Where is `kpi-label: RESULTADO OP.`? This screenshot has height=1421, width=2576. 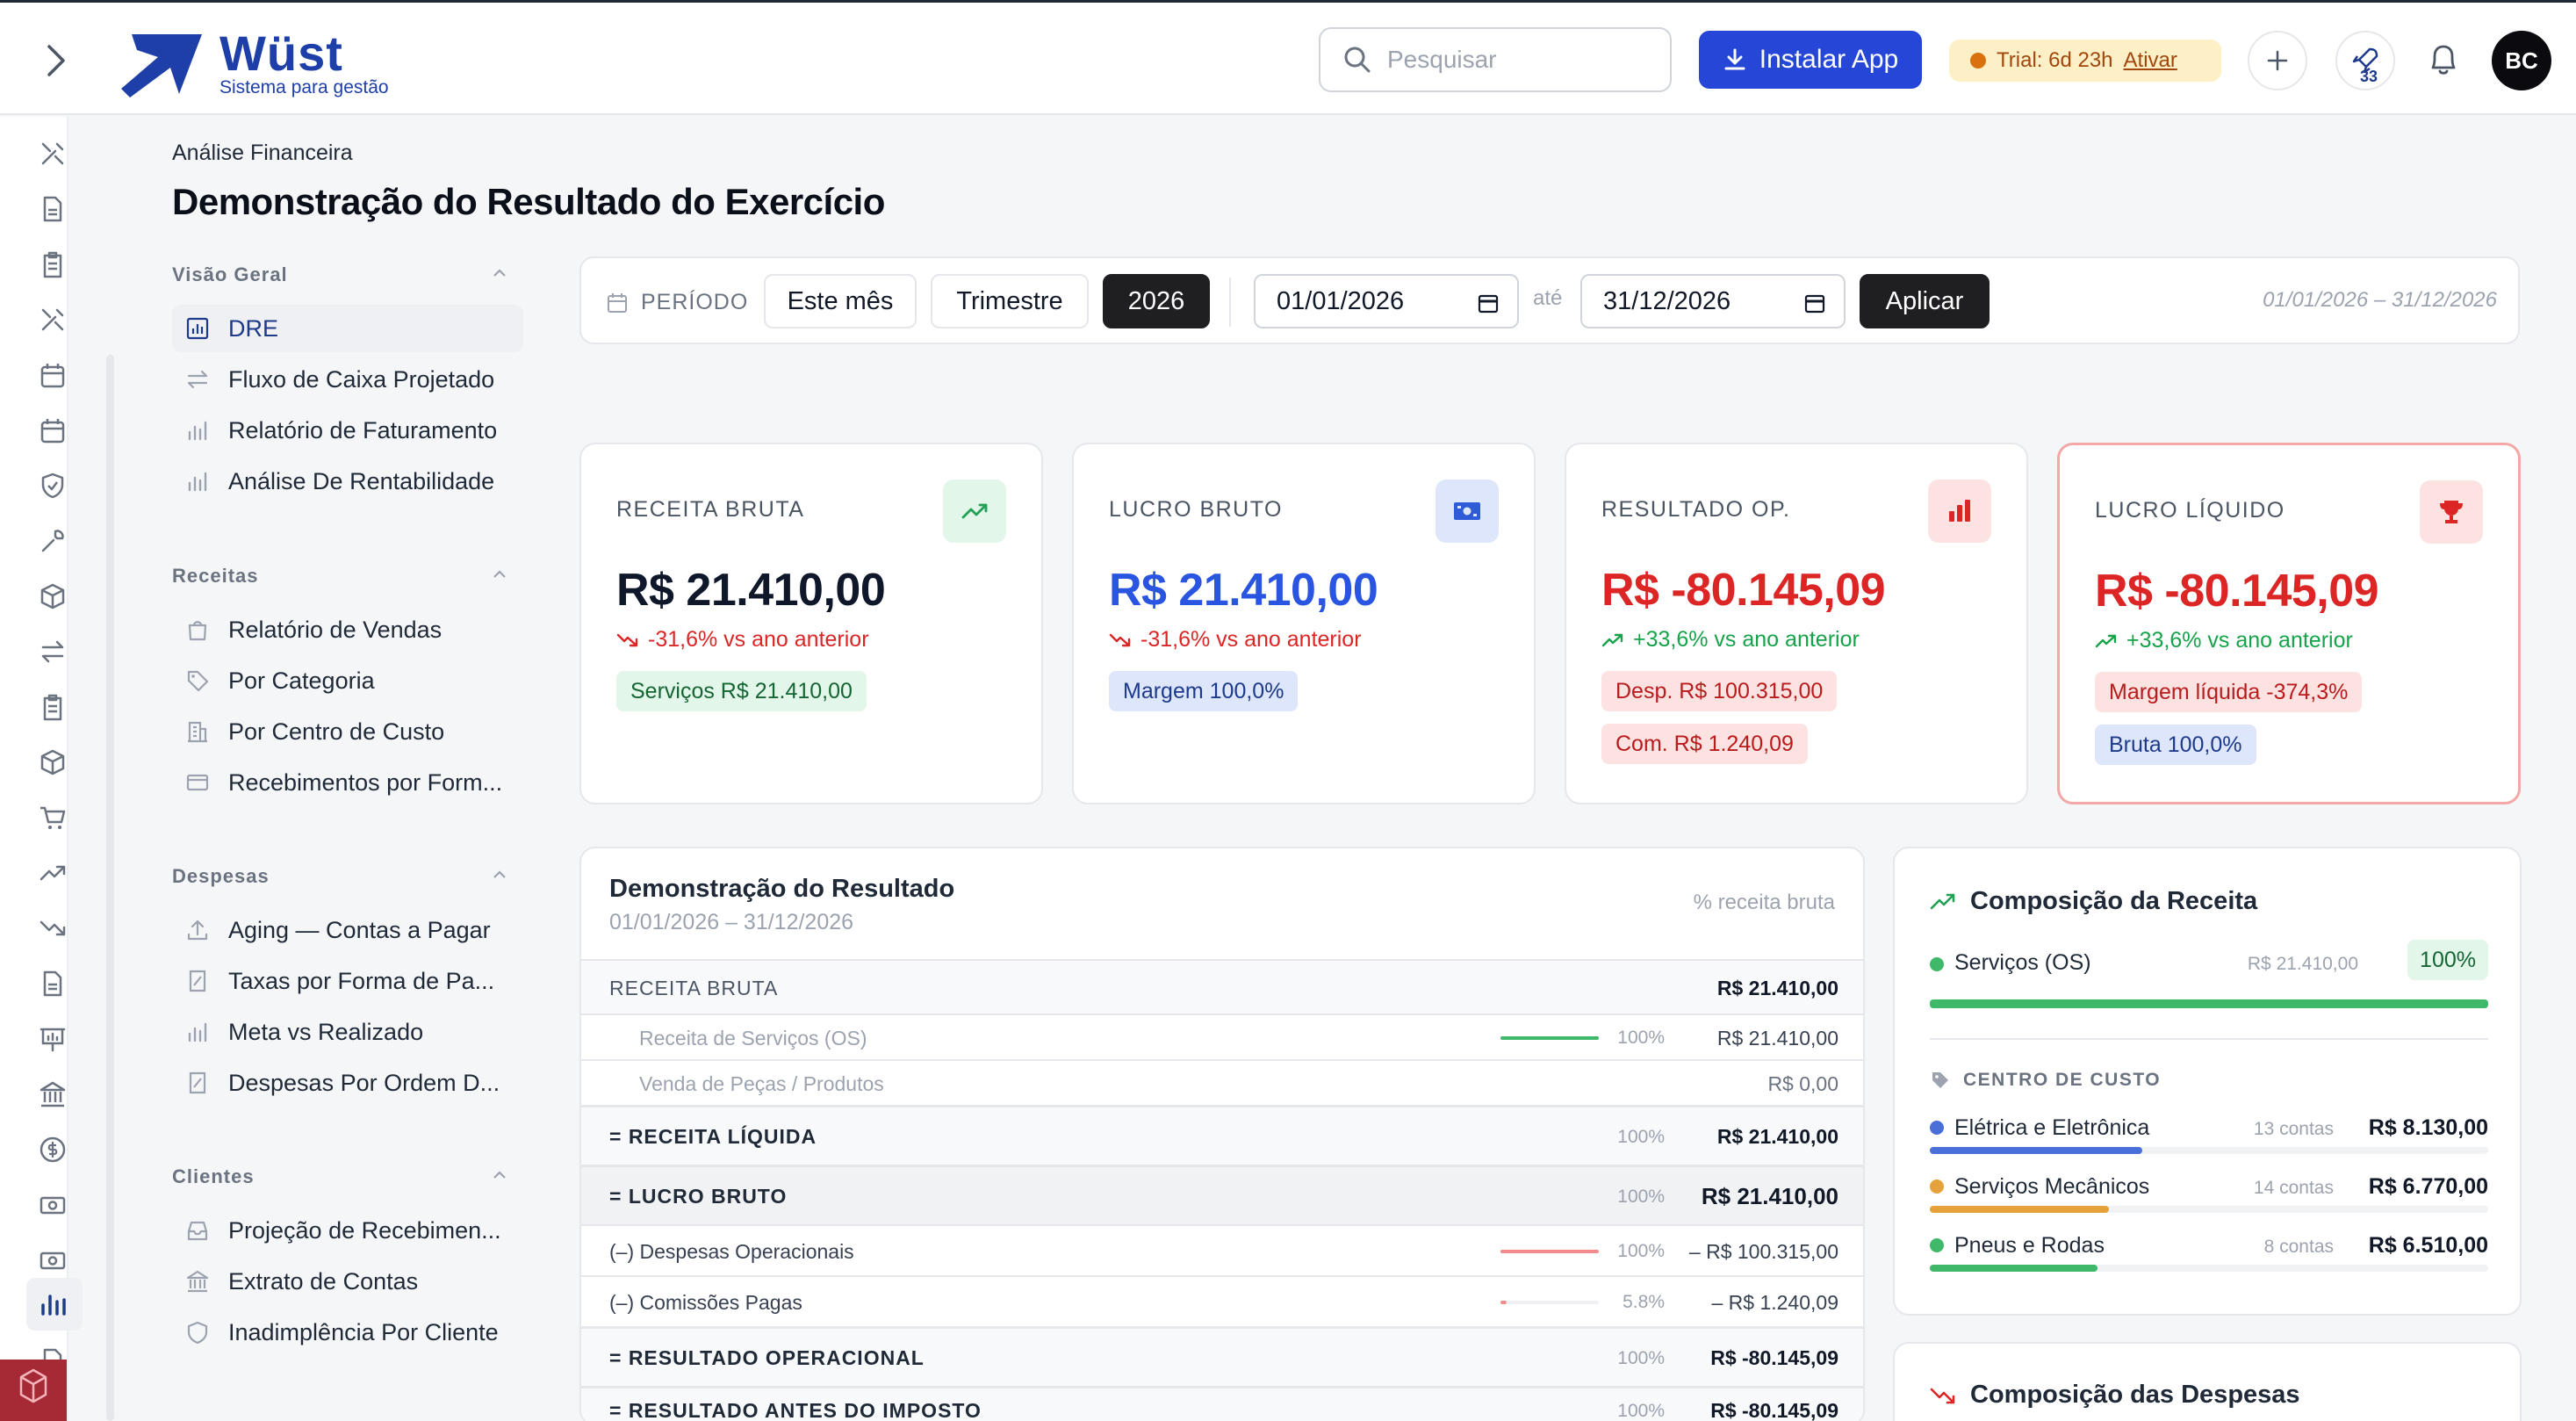
kpi-label: RESULTADO OP. is located at coordinates (1696, 510).